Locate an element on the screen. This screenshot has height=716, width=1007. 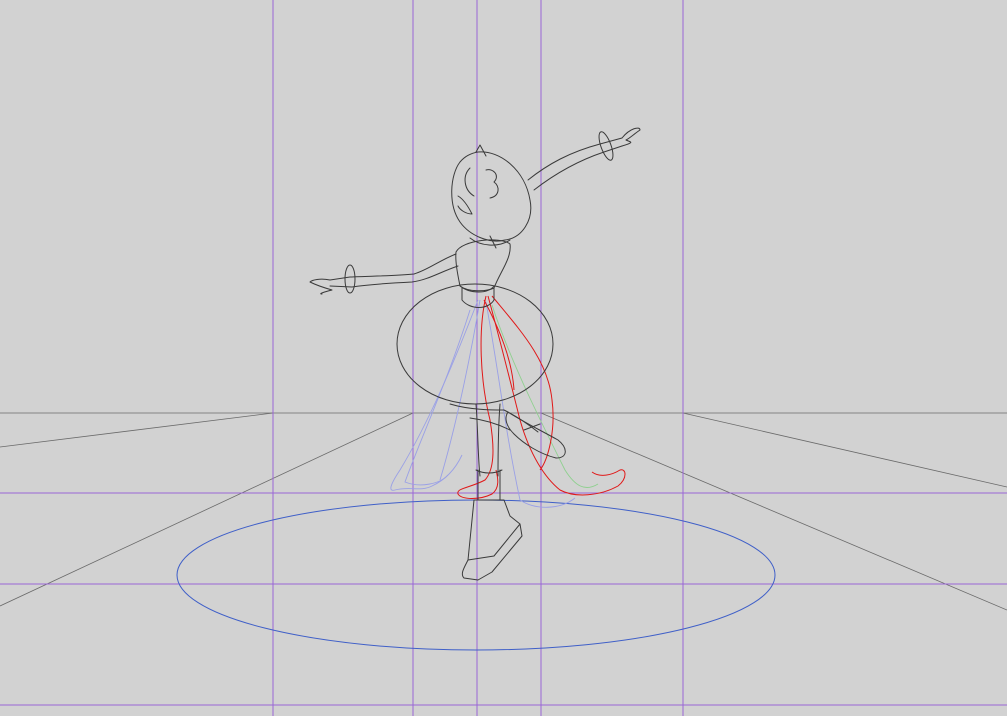
spotlight-ellipse is located at coordinates (476, 575).